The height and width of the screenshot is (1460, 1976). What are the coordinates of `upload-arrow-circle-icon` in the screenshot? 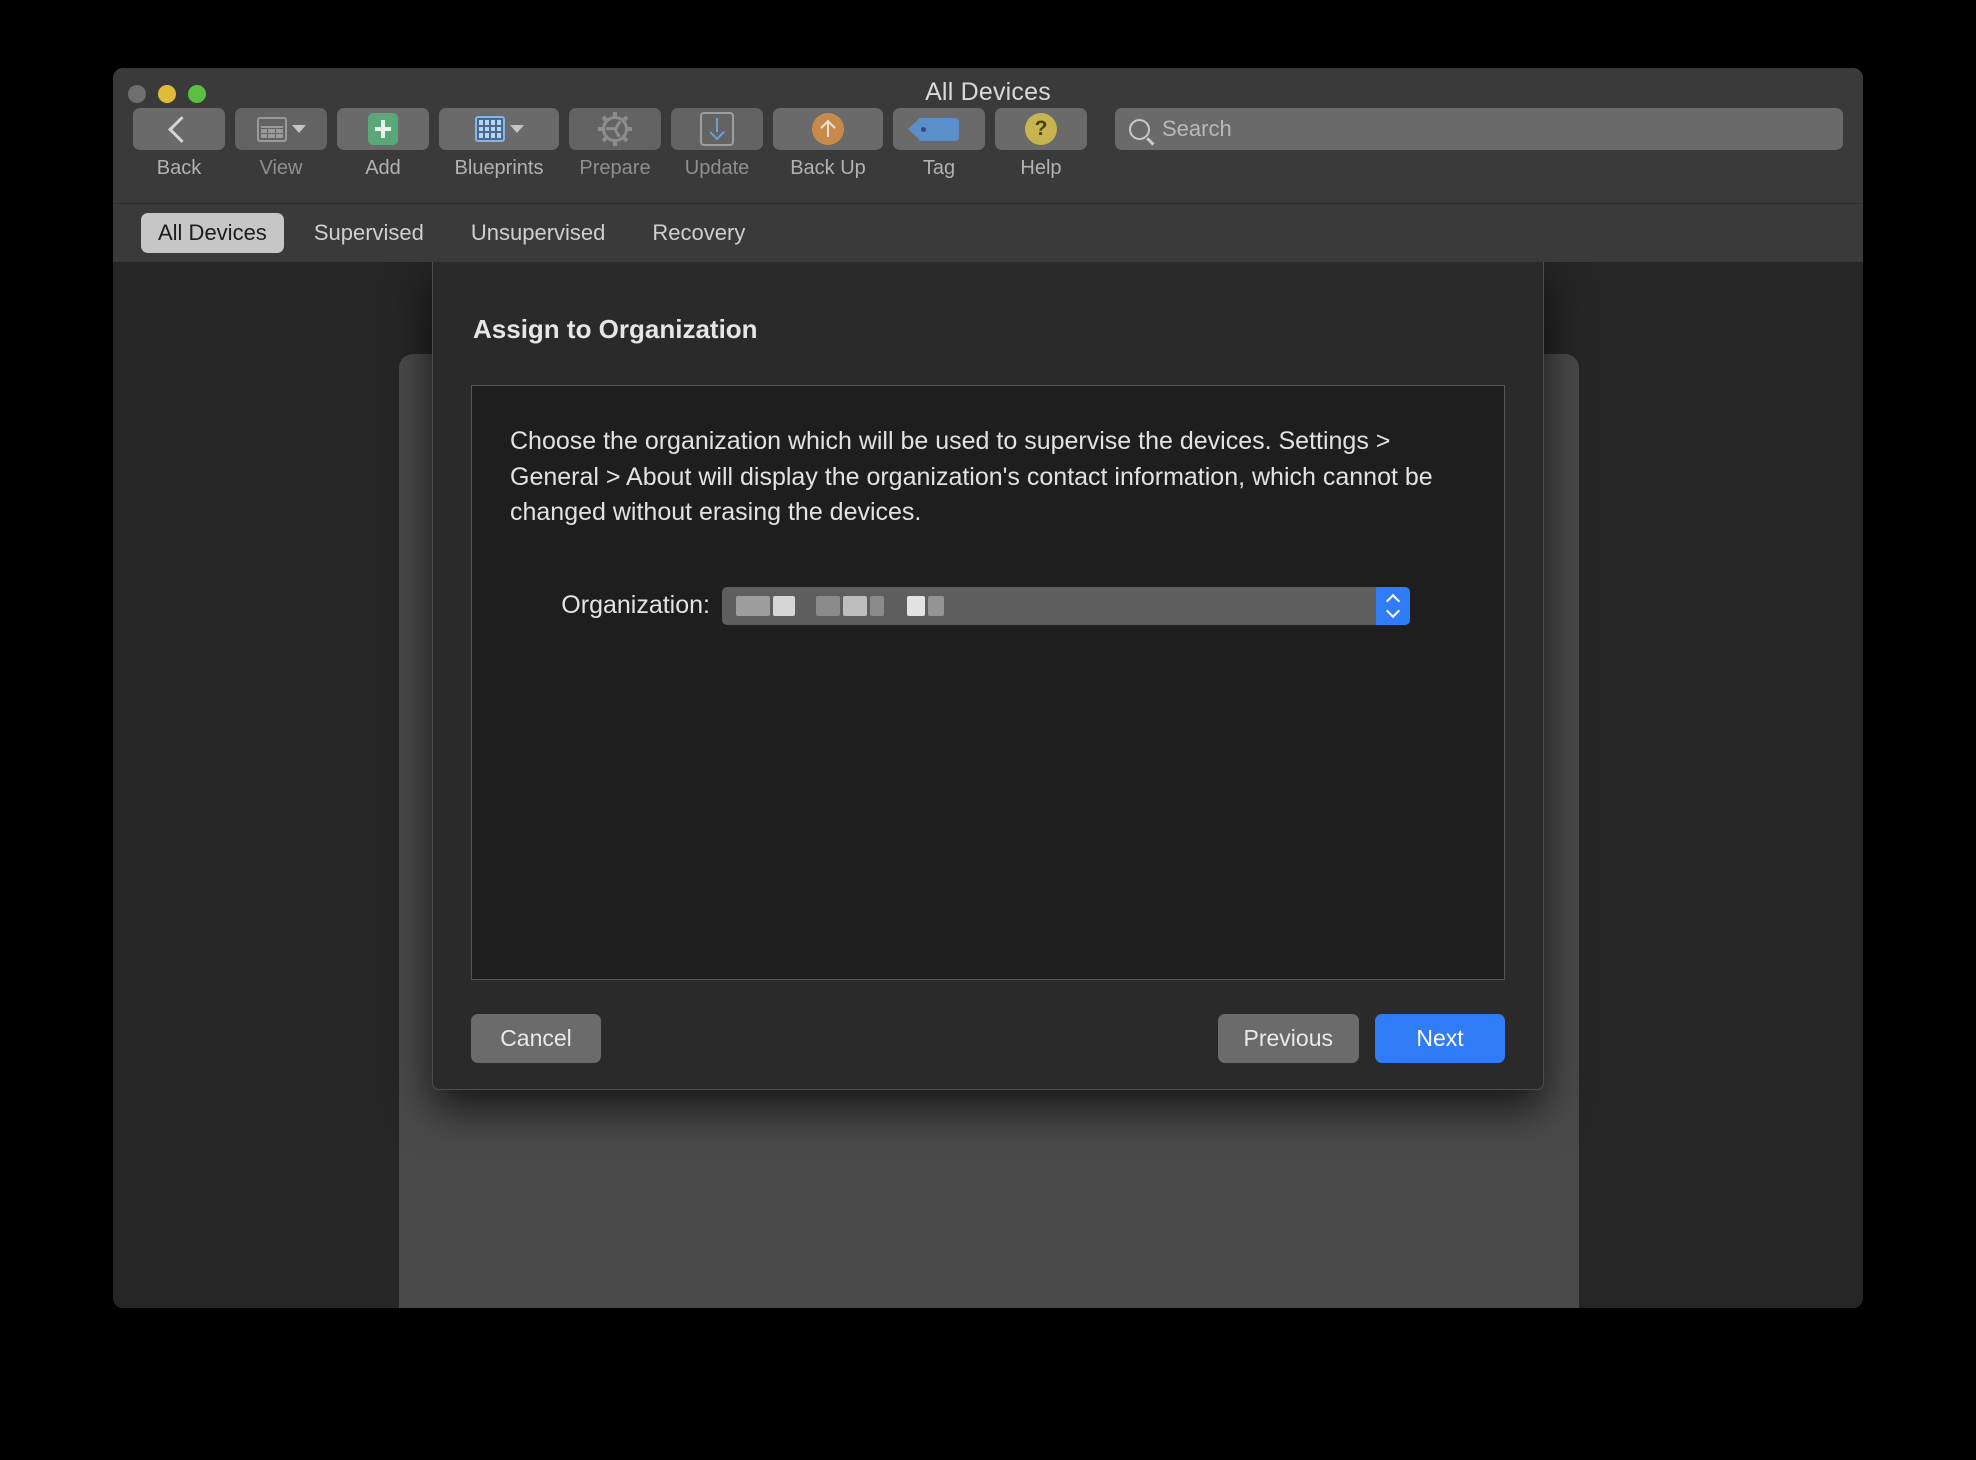 It's located at (828, 129).